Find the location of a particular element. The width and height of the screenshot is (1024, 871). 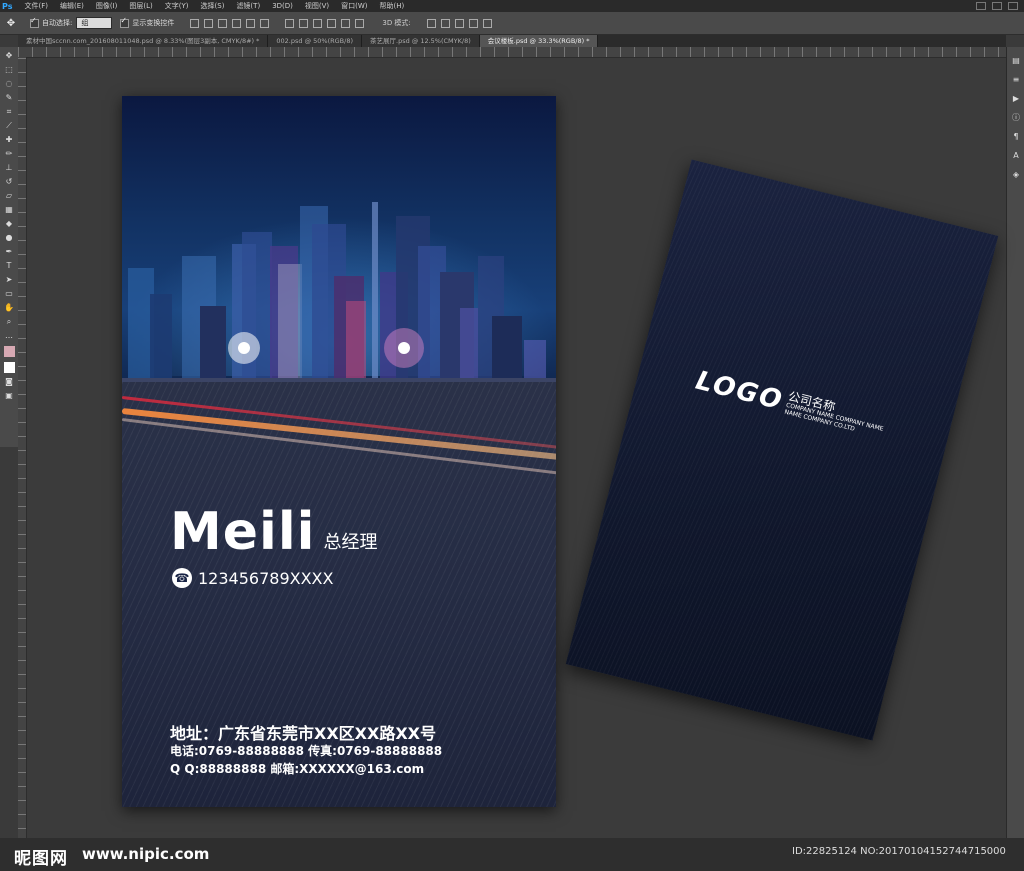

eraser-tool-icon: ▱ is located at coordinates (9, 195).